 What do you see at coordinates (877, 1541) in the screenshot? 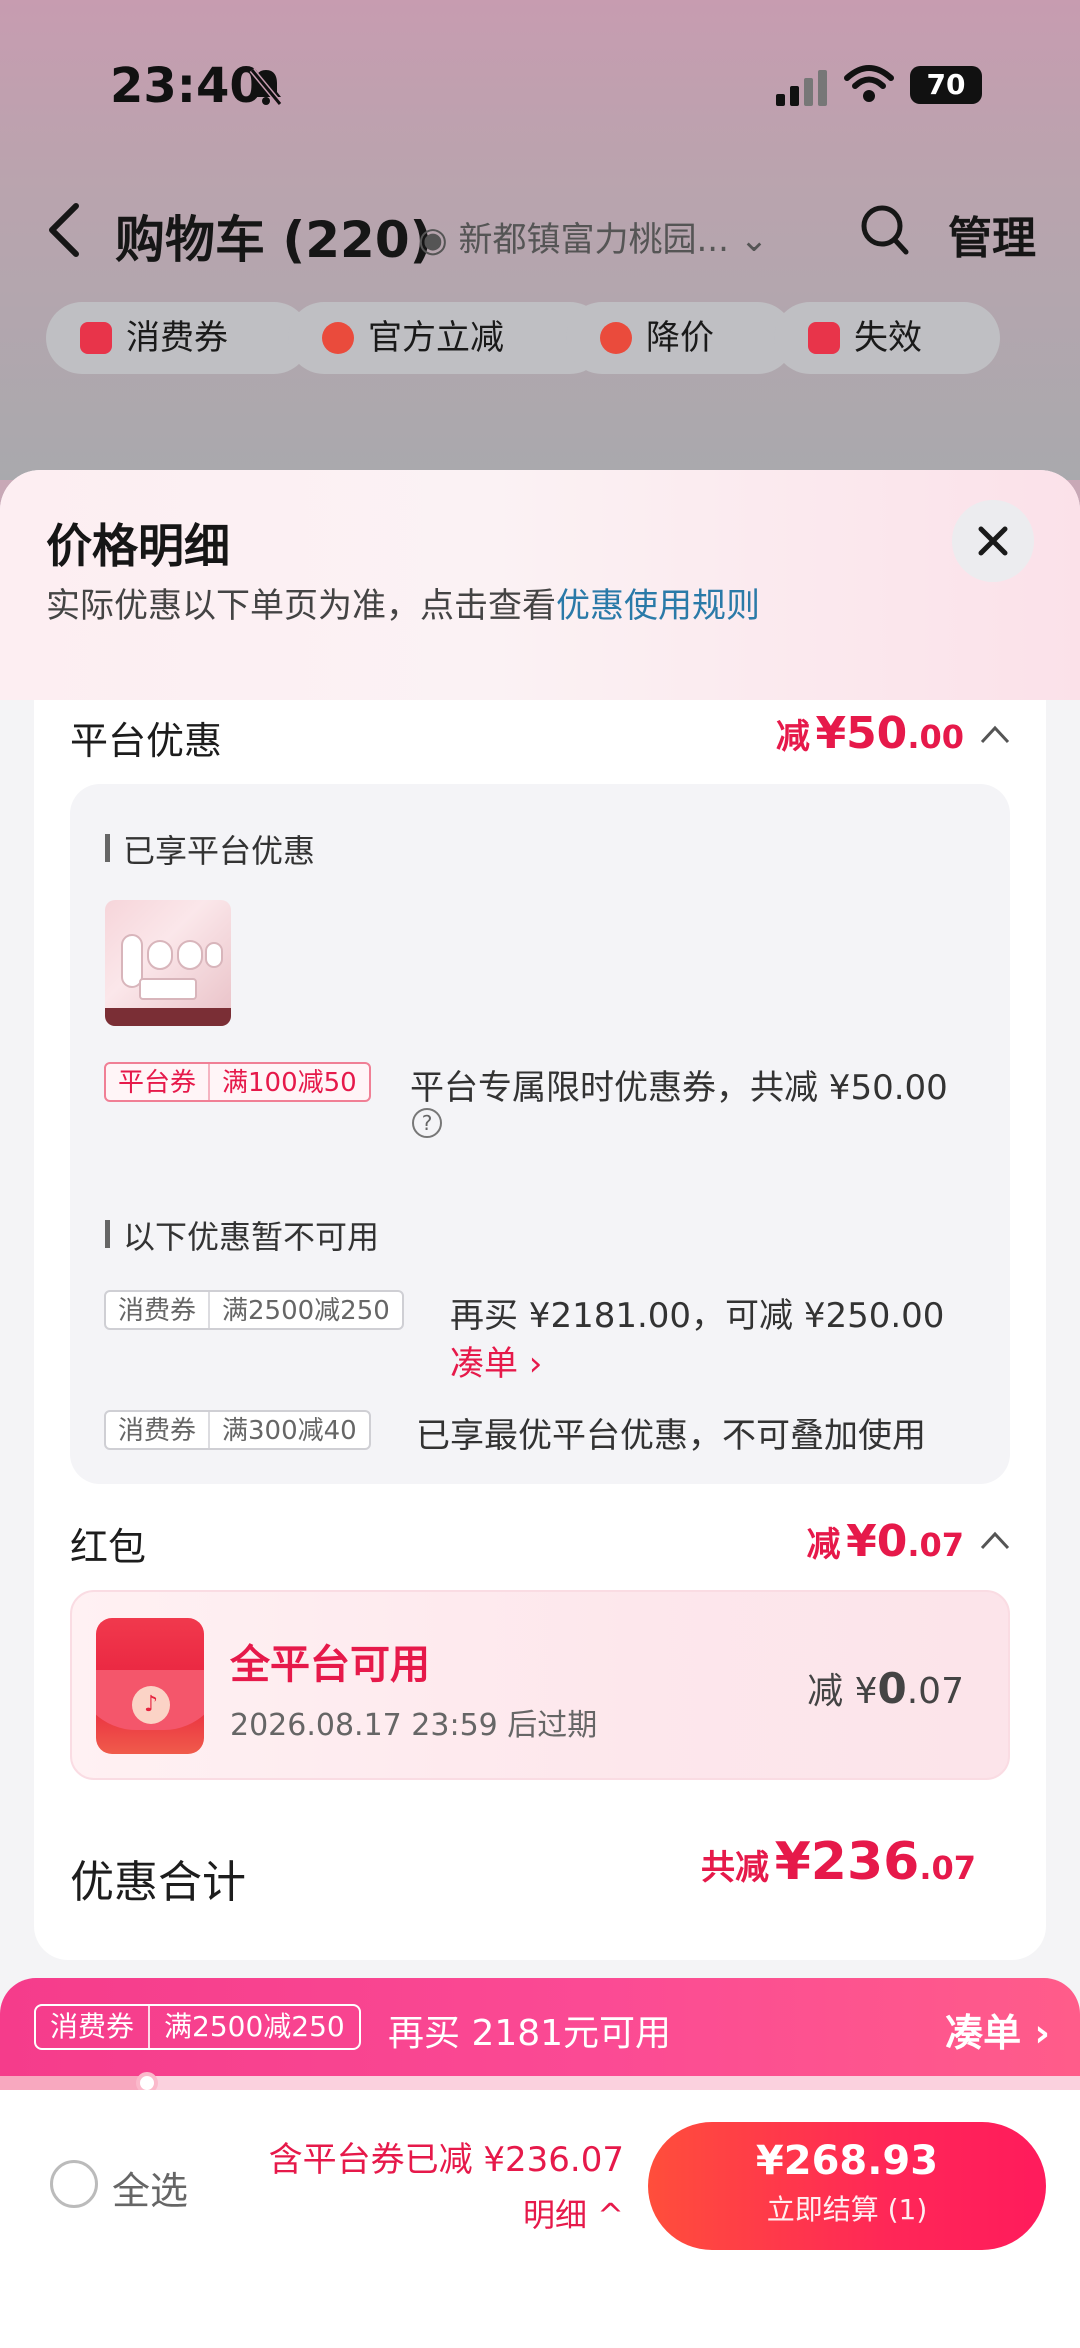
I see `amount-int: ¥0` at bounding box center [877, 1541].